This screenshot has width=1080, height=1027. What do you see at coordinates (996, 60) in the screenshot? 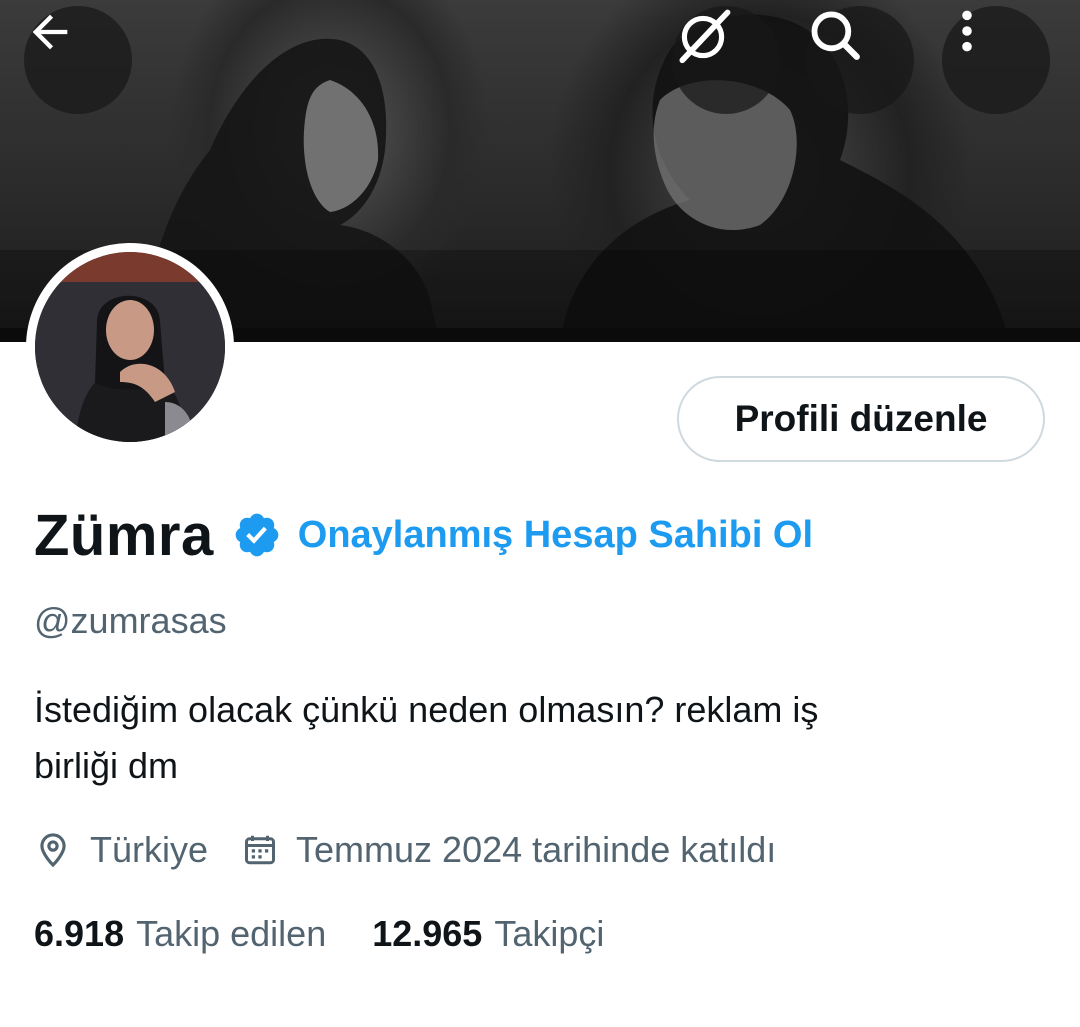
I see `more-button` at bounding box center [996, 60].